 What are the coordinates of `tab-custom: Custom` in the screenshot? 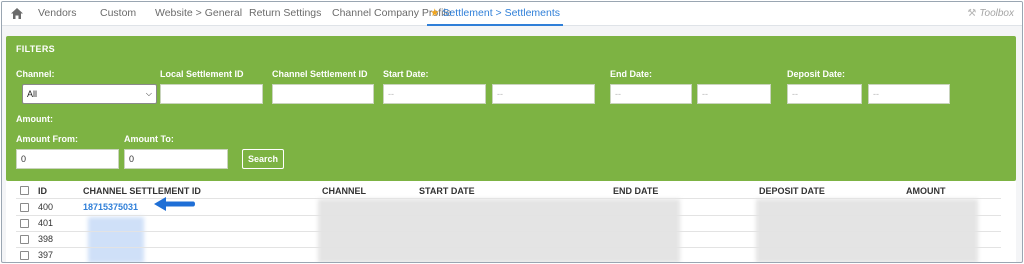 It's located at (118, 14).